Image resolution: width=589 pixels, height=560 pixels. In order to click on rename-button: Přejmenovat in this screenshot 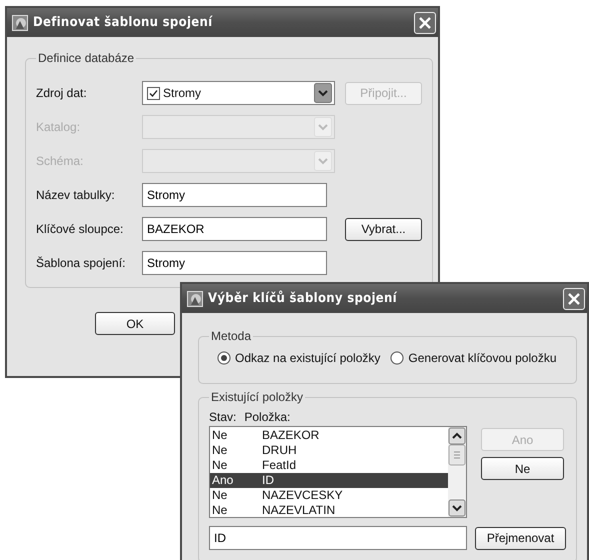, I will do `click(520, 538)`.